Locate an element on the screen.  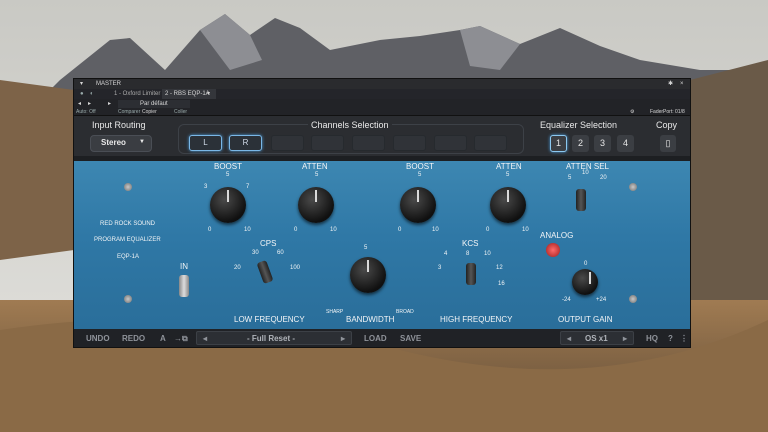
insert-tabs-bar: ● ◐ 1 - Oxford Limiter 2 - RBS EQP-1A ▾ is located at coordinates (382, 94).